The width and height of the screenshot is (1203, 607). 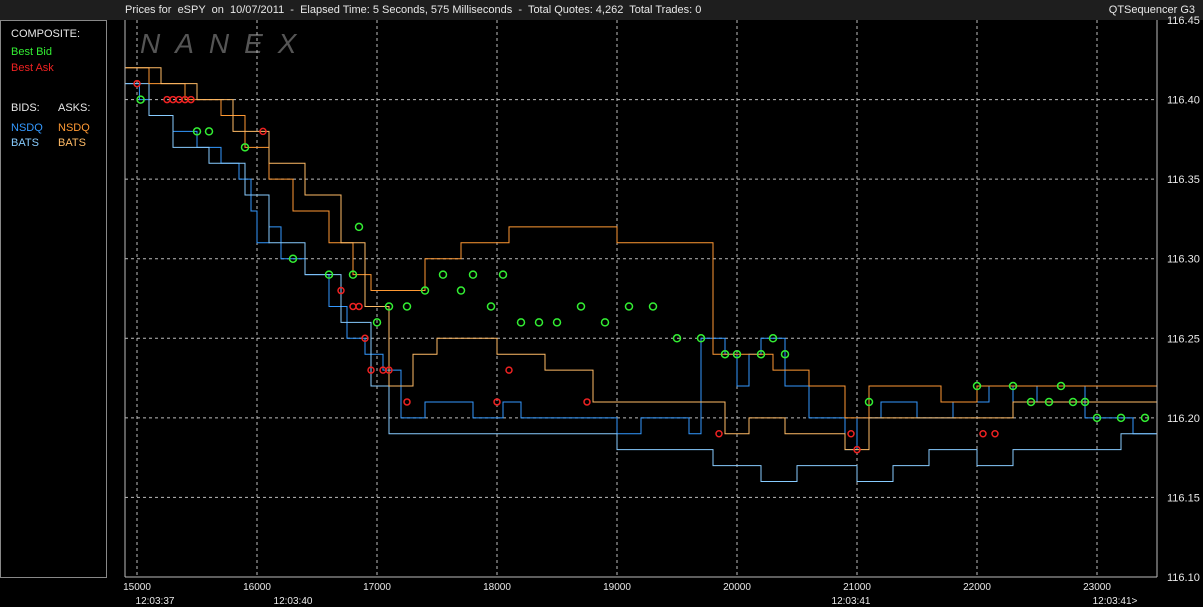 What do you see at coordinates (1183, 339) in the screenshot?
I see `y-tick-label: 116.25` at bounding box center [1183, 339].